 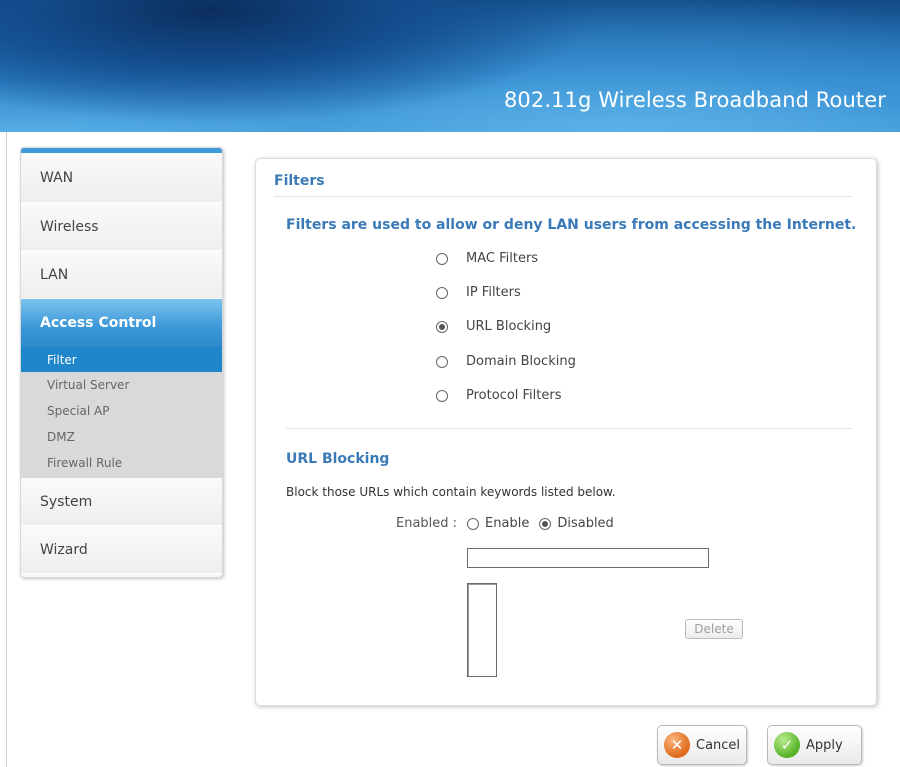 I want to click on page-left-border, so click(x=6, y=449).